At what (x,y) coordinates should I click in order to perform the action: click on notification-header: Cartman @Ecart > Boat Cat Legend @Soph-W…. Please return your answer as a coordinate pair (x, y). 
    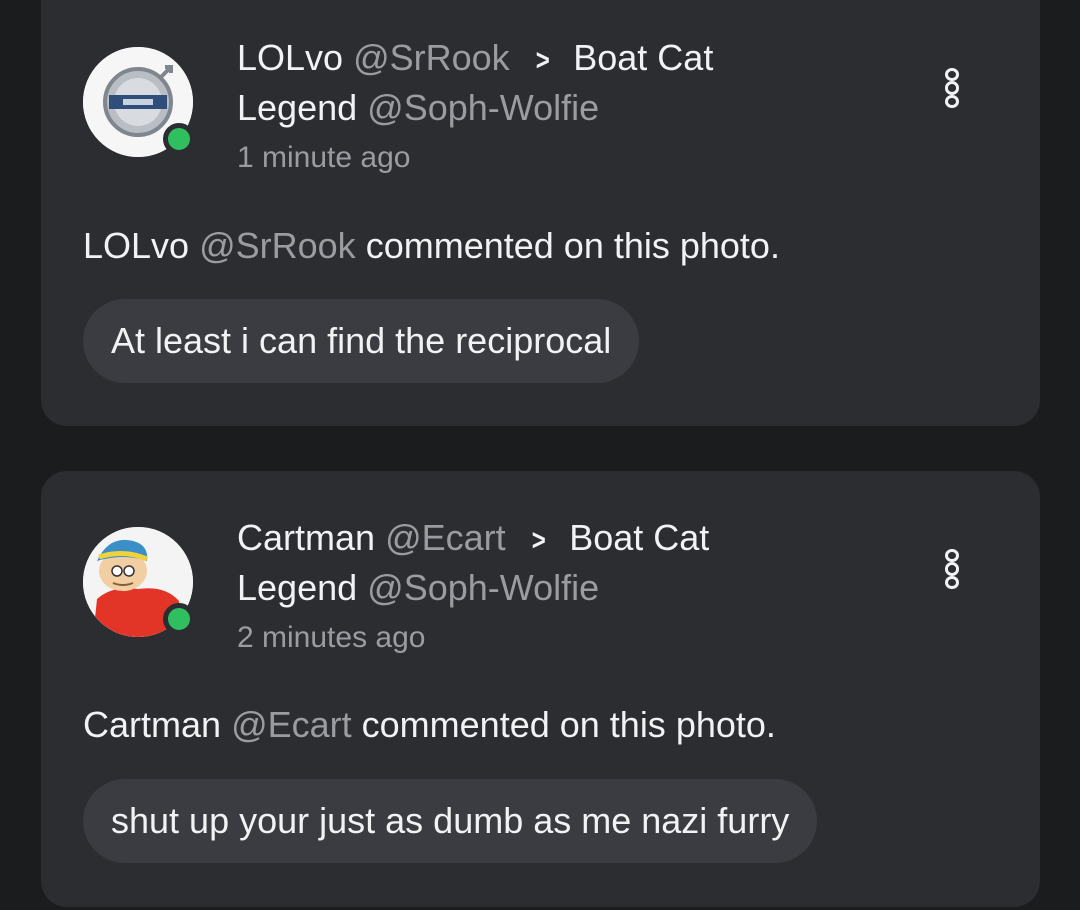
    Looking at the image, I should click on (557, 588).